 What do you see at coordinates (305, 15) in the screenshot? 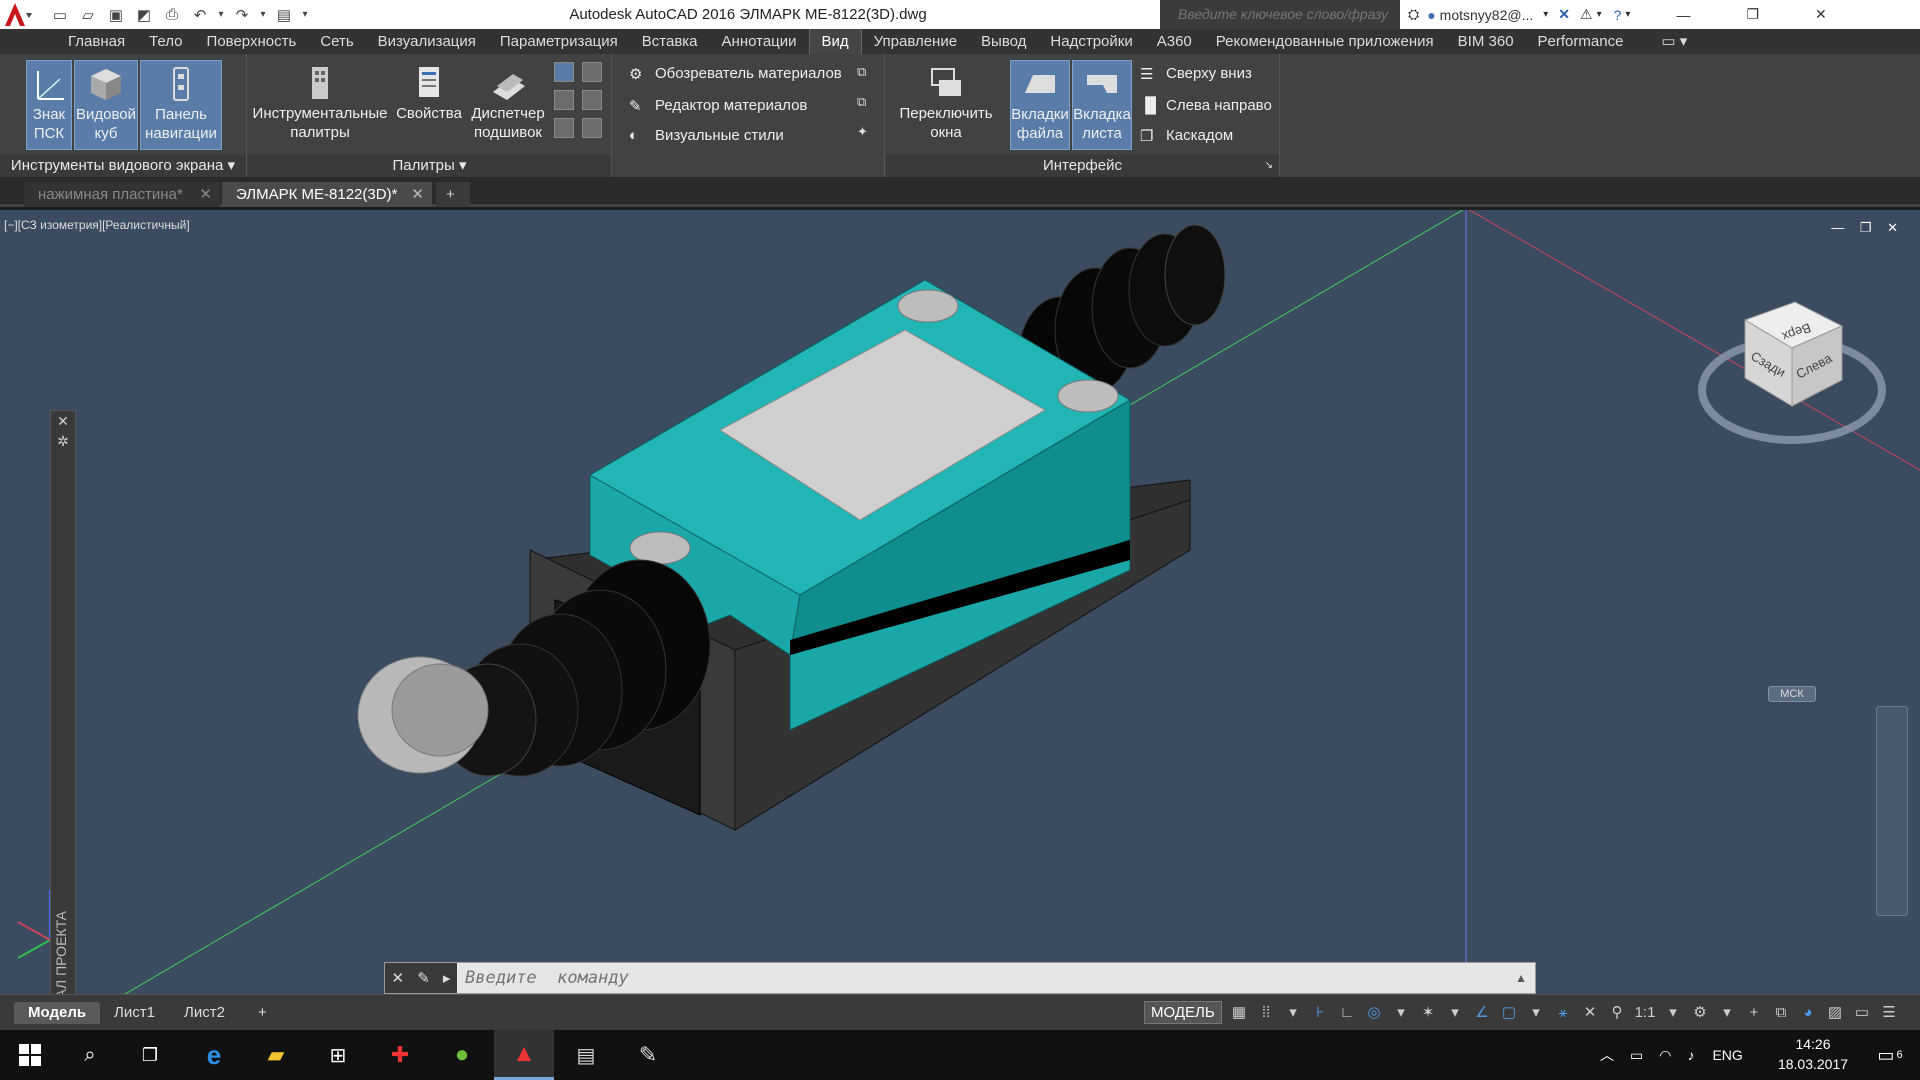
I see `customize-qat-icon: ▾` at bounding box center [305, 15].